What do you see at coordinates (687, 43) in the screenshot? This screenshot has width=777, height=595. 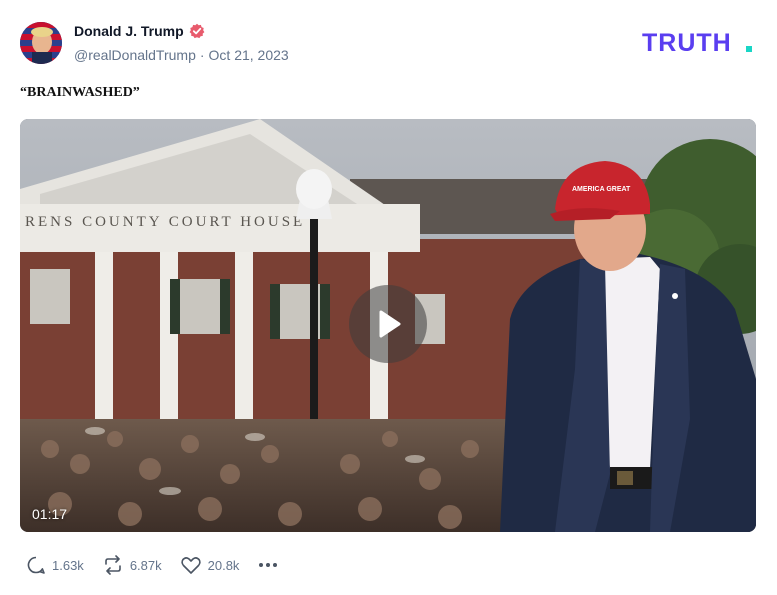 I see `truth-logo-text: TRUTH` at bounding box center [687, 43].